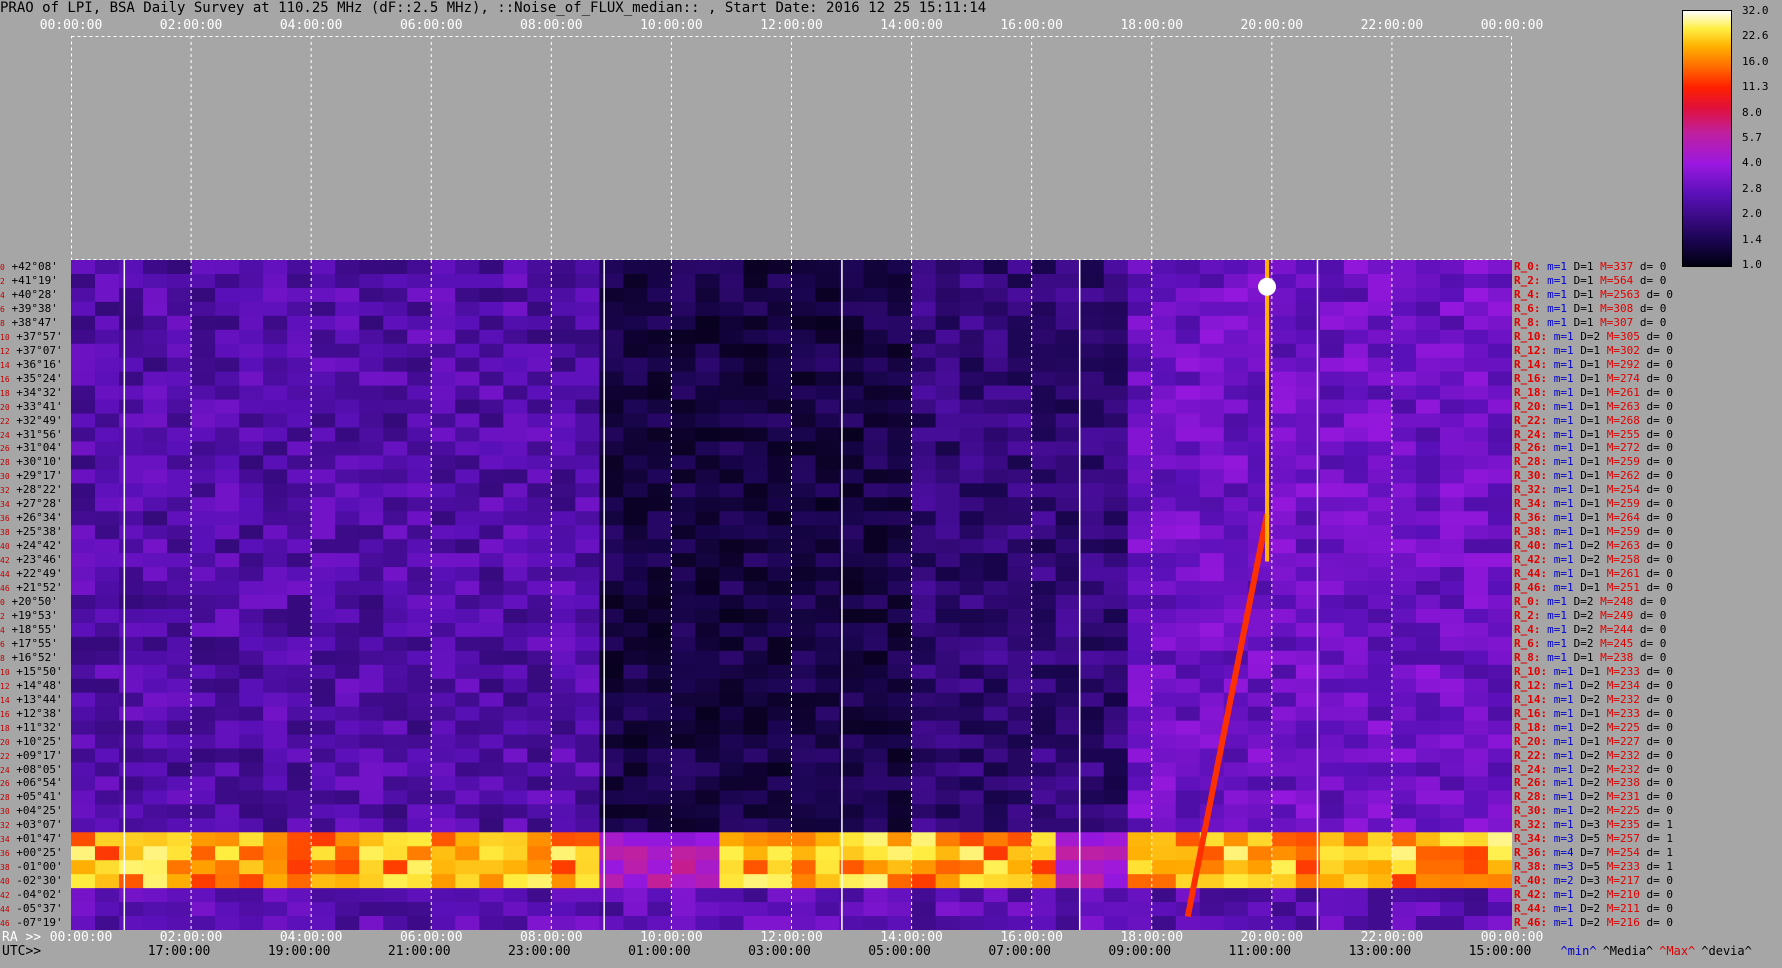  What do you see at coordinates (1755, 87) in the screenshot?
I see `colorbar-label: 11.3` at bounding box center [1755, 87].